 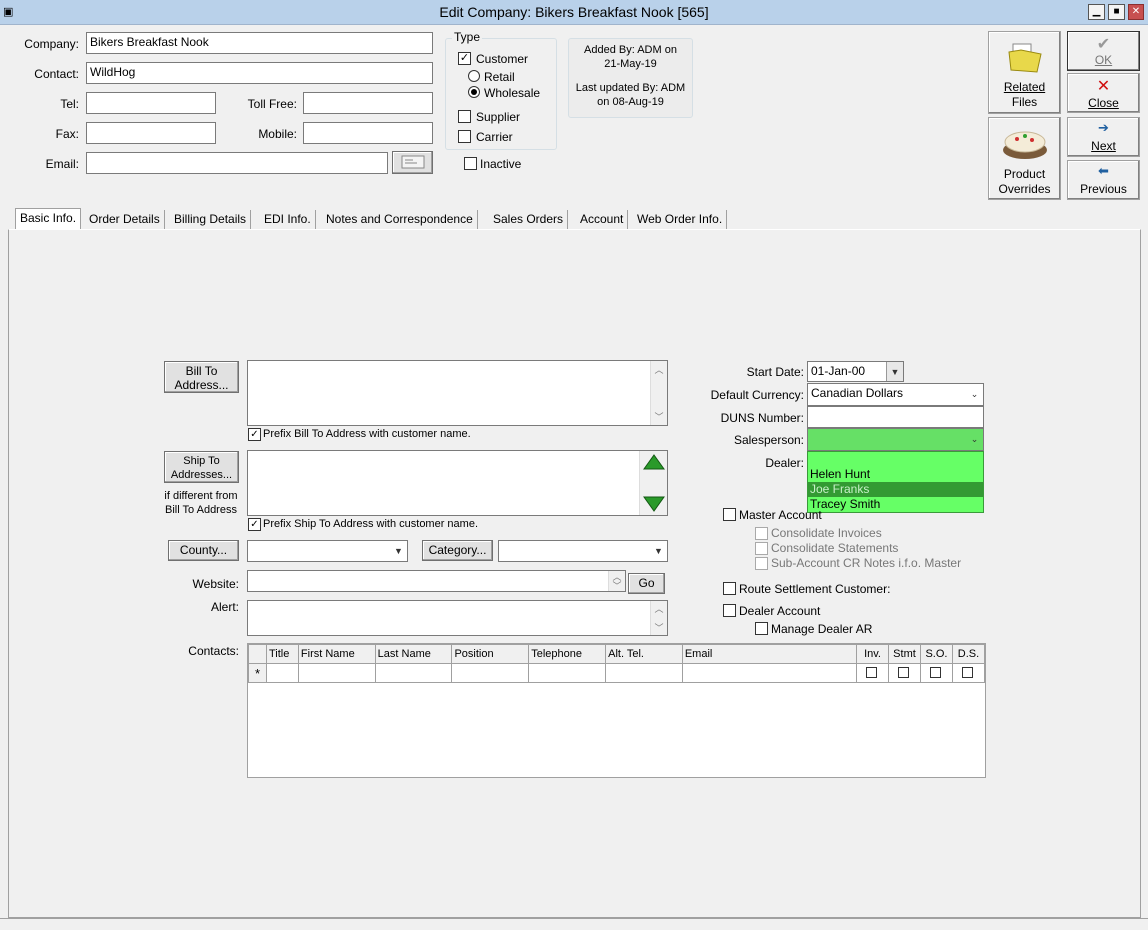 I want to click on inactive-checkbox, so click(x=470, y=163).